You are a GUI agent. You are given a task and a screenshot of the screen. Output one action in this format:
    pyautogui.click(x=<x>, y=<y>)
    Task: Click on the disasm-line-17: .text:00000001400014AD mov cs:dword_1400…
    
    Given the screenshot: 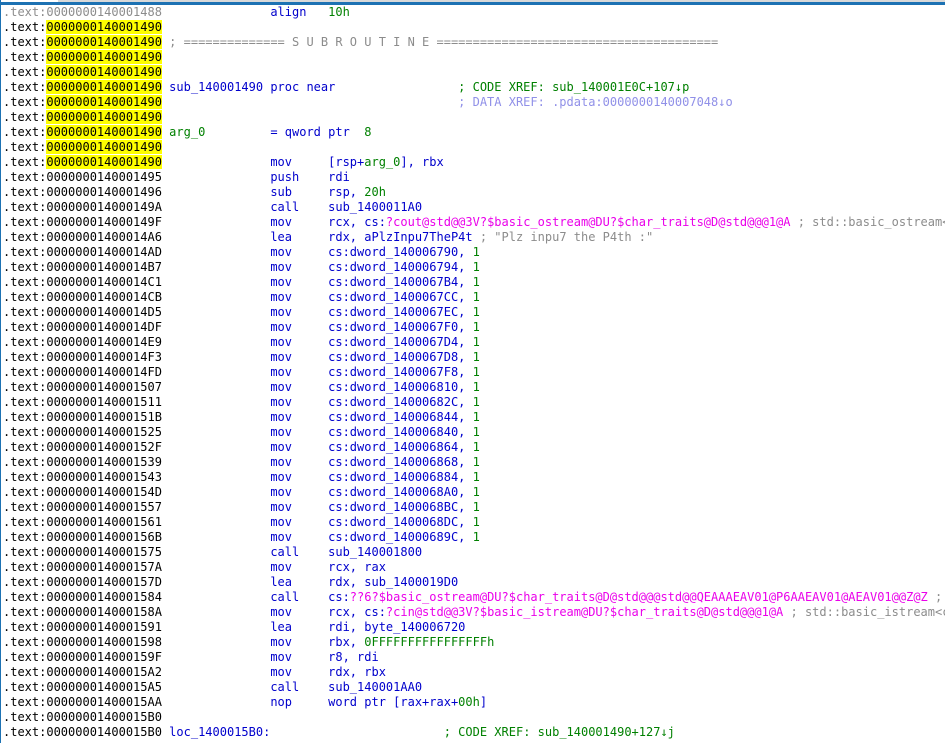 What is the action you would take?
    pyautogui.click(x=474, y=252)
    